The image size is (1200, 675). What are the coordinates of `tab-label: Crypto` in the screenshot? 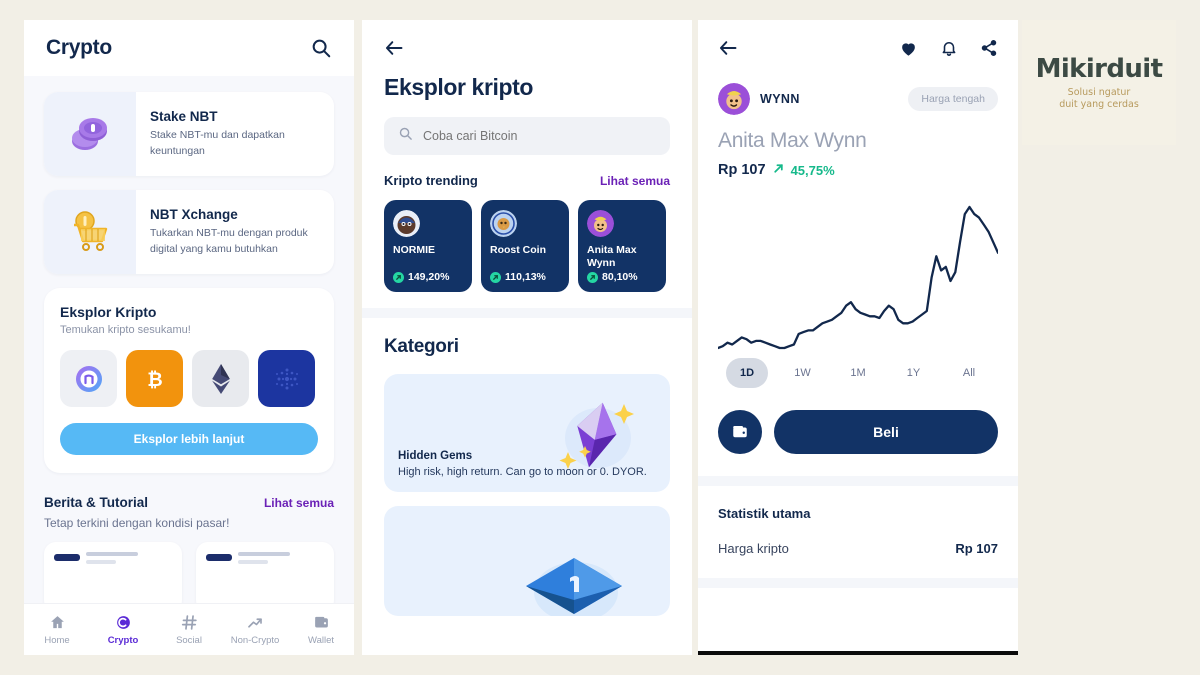 It's located at (123, 640).